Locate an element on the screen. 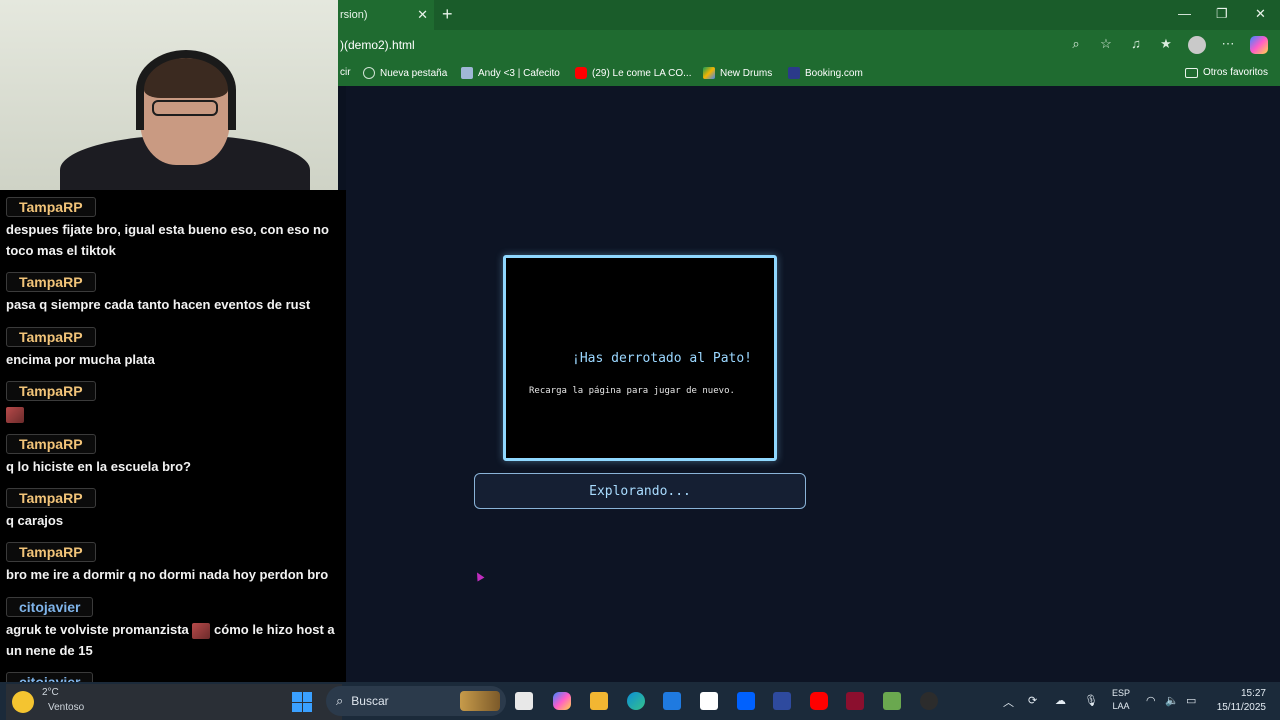 The image size is (1280, 720). battery-icon: ▭ is located at coordinates (1191, 700).